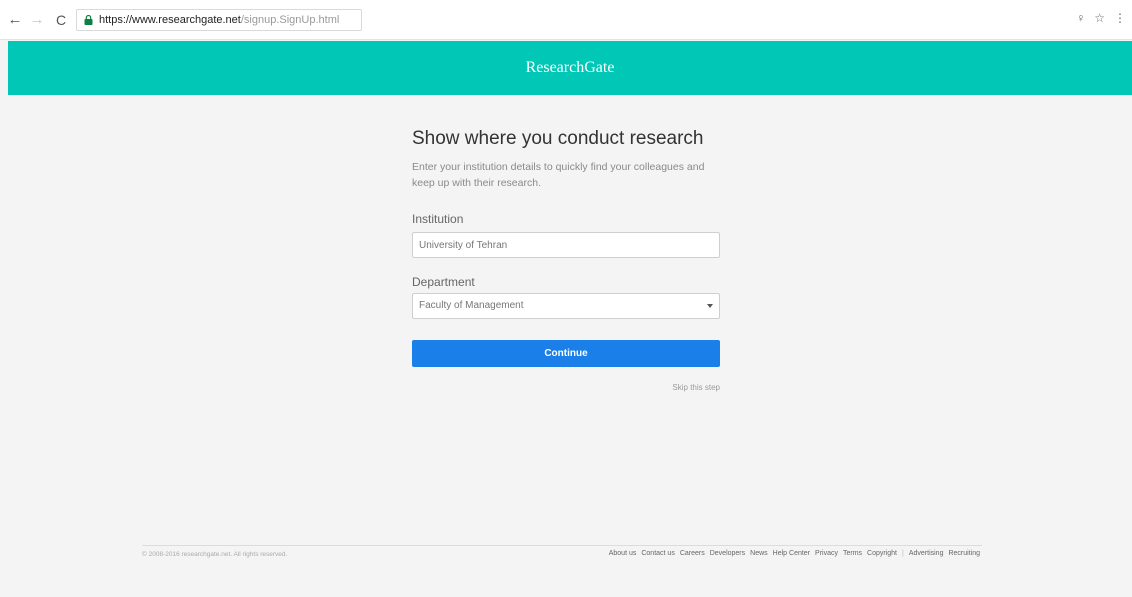 This screenshot has height=597, width=1132. I want to click on browser-actions: ♀ ☆ ⋮, so click(1101, 18).